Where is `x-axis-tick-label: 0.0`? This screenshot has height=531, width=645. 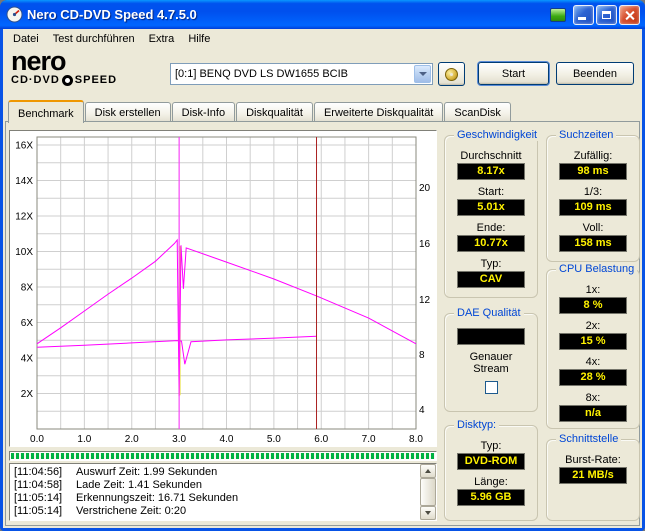 x-axis-tick-label: 0.0 is located at coordinates (37, 439).